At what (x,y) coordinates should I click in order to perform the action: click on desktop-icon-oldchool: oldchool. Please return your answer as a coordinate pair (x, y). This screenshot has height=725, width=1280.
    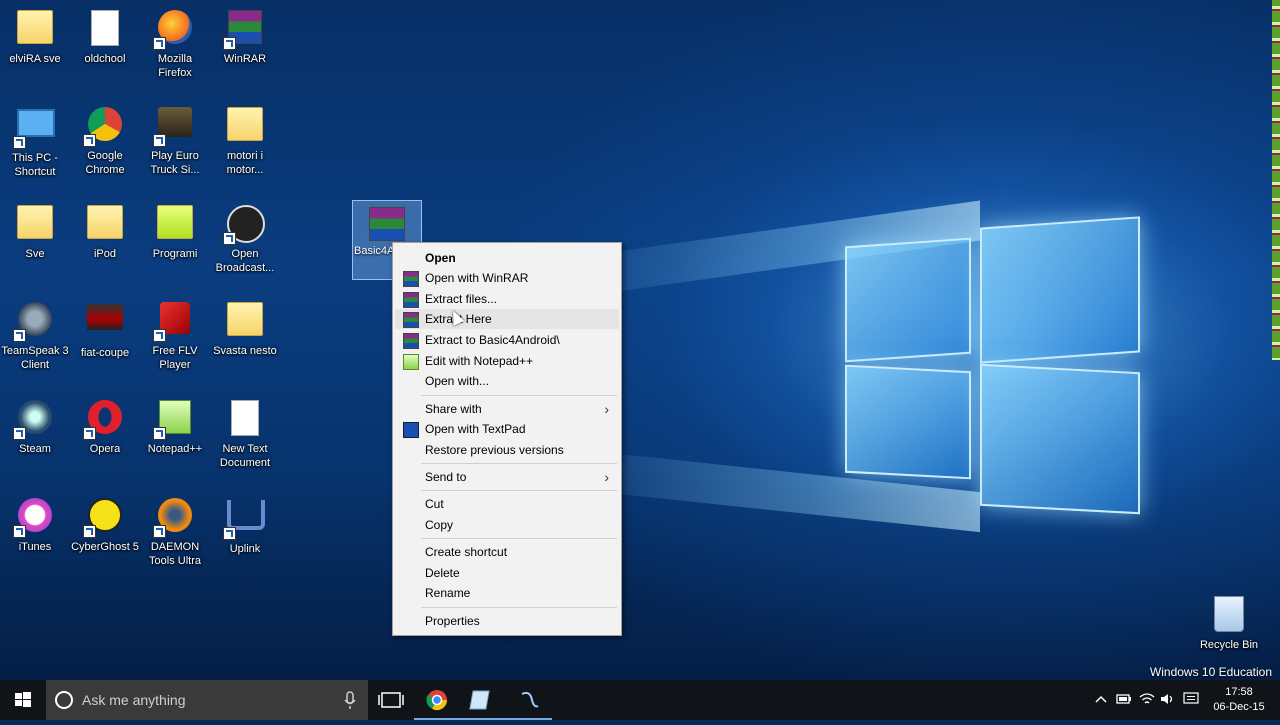
    Looking at the image, I should click on (105, 37).